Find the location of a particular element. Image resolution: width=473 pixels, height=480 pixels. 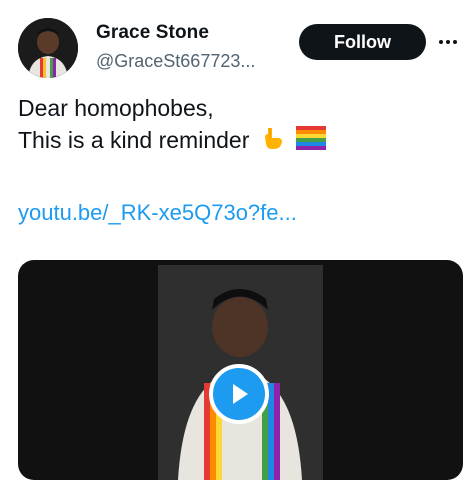

play-button is located at coordinates (239, 394).